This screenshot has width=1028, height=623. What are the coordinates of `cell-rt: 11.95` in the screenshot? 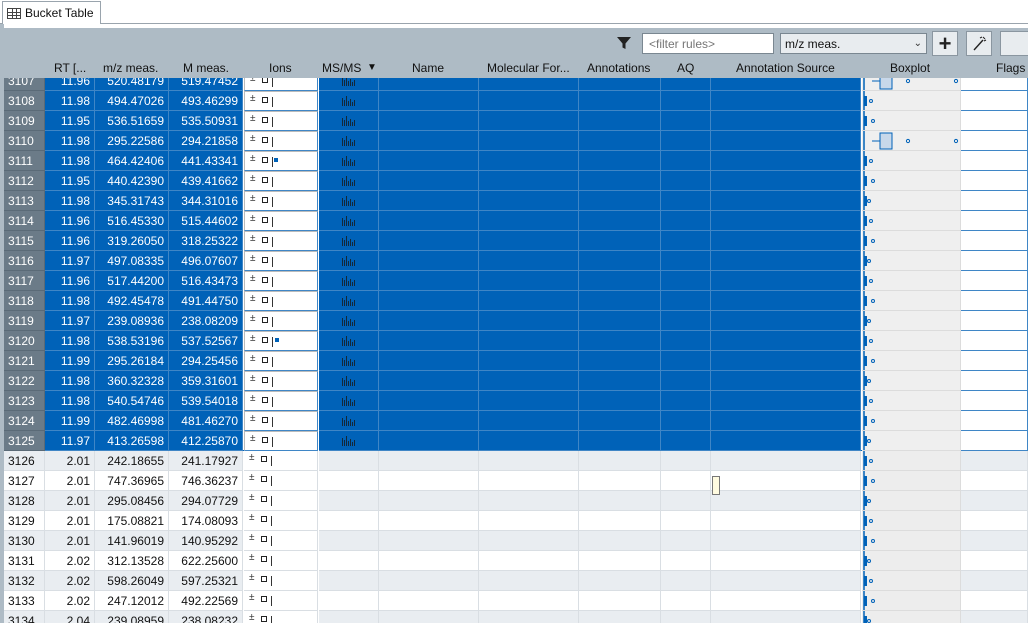 It's located at (70, 121).